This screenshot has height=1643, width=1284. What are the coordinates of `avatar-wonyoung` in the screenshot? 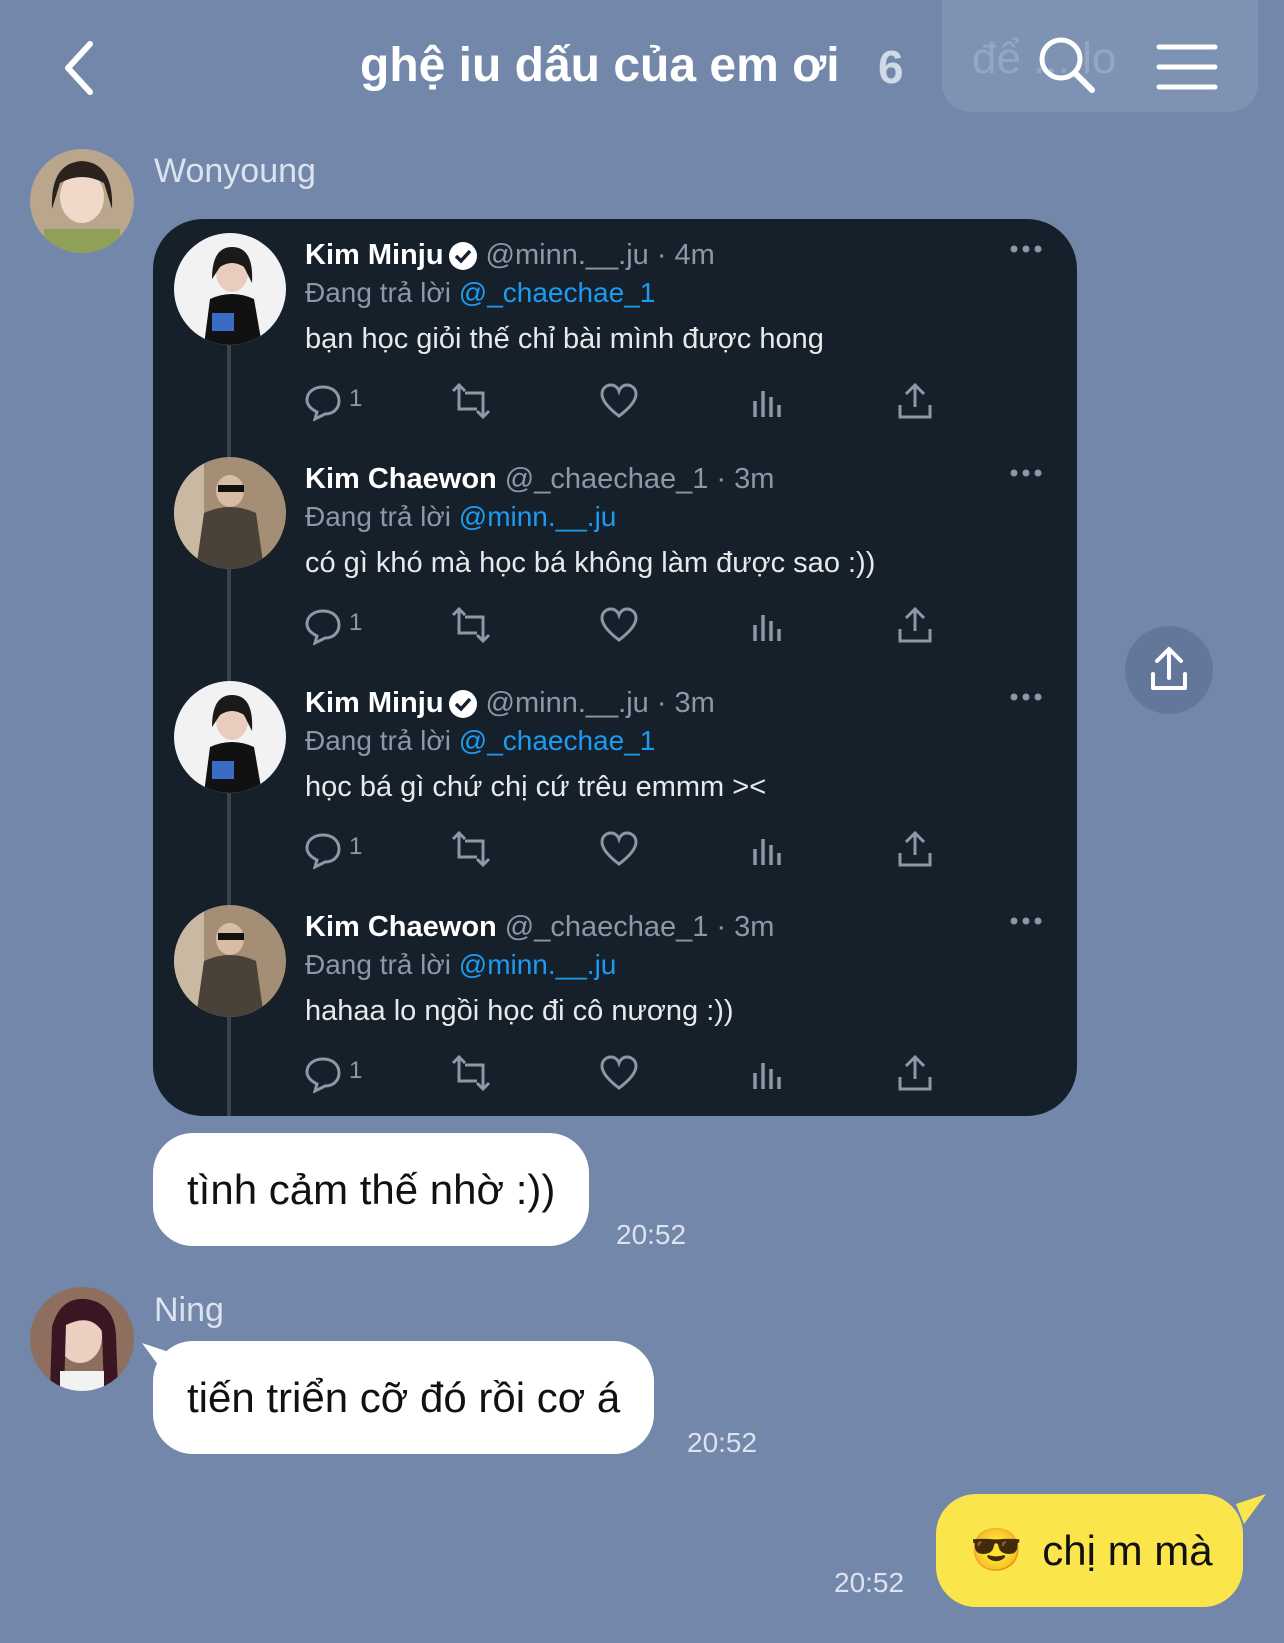 It's located at (82, 201).